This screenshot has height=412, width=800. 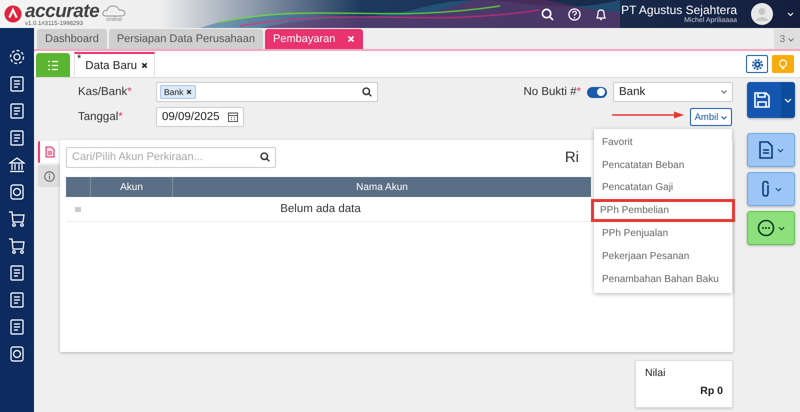 I want to click on field-label: Kas/Bank*, so click(x=105, y=92).